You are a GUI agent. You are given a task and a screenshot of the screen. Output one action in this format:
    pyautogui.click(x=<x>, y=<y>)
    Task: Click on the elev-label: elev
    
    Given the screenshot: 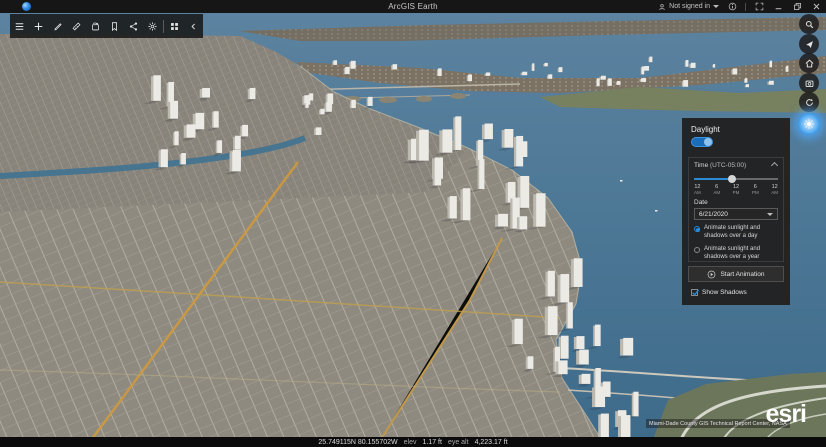 What is the action you would take?
    pyautogui.click(x=410, y=442)
    